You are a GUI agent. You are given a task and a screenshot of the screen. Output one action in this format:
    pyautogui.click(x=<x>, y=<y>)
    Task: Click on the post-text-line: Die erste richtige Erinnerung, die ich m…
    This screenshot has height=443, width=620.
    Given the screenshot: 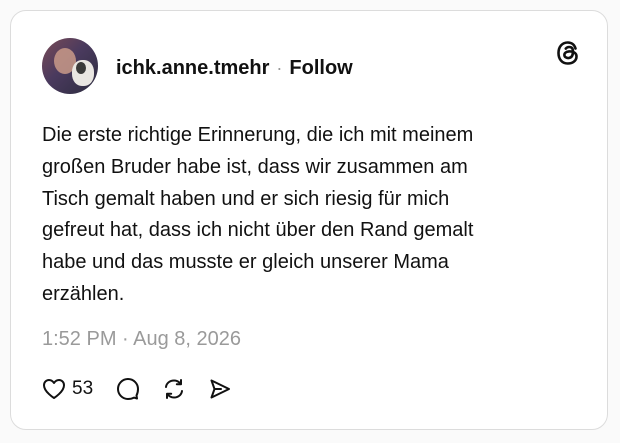 What is the action you would take?
    pyautogui.click(x=258, y=135)
    